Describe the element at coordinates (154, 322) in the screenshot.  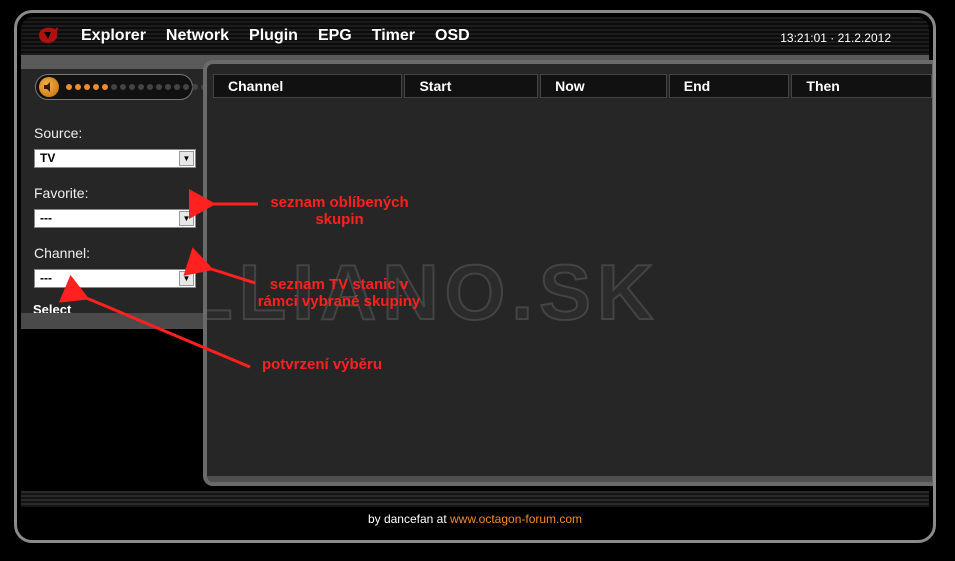
I see `arrow-select` at that location.